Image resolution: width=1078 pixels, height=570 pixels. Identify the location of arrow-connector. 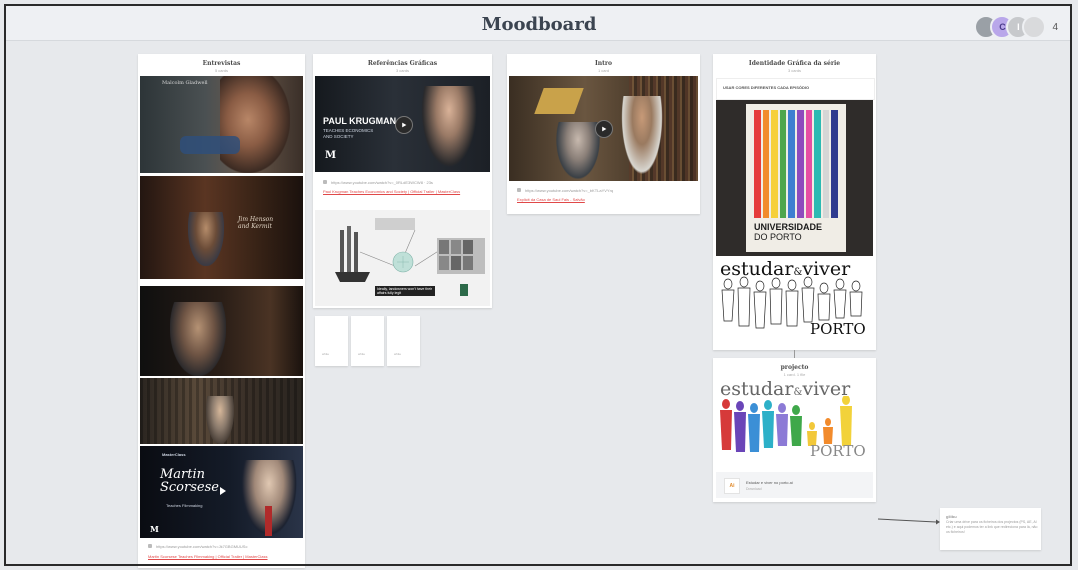
(909, 521).